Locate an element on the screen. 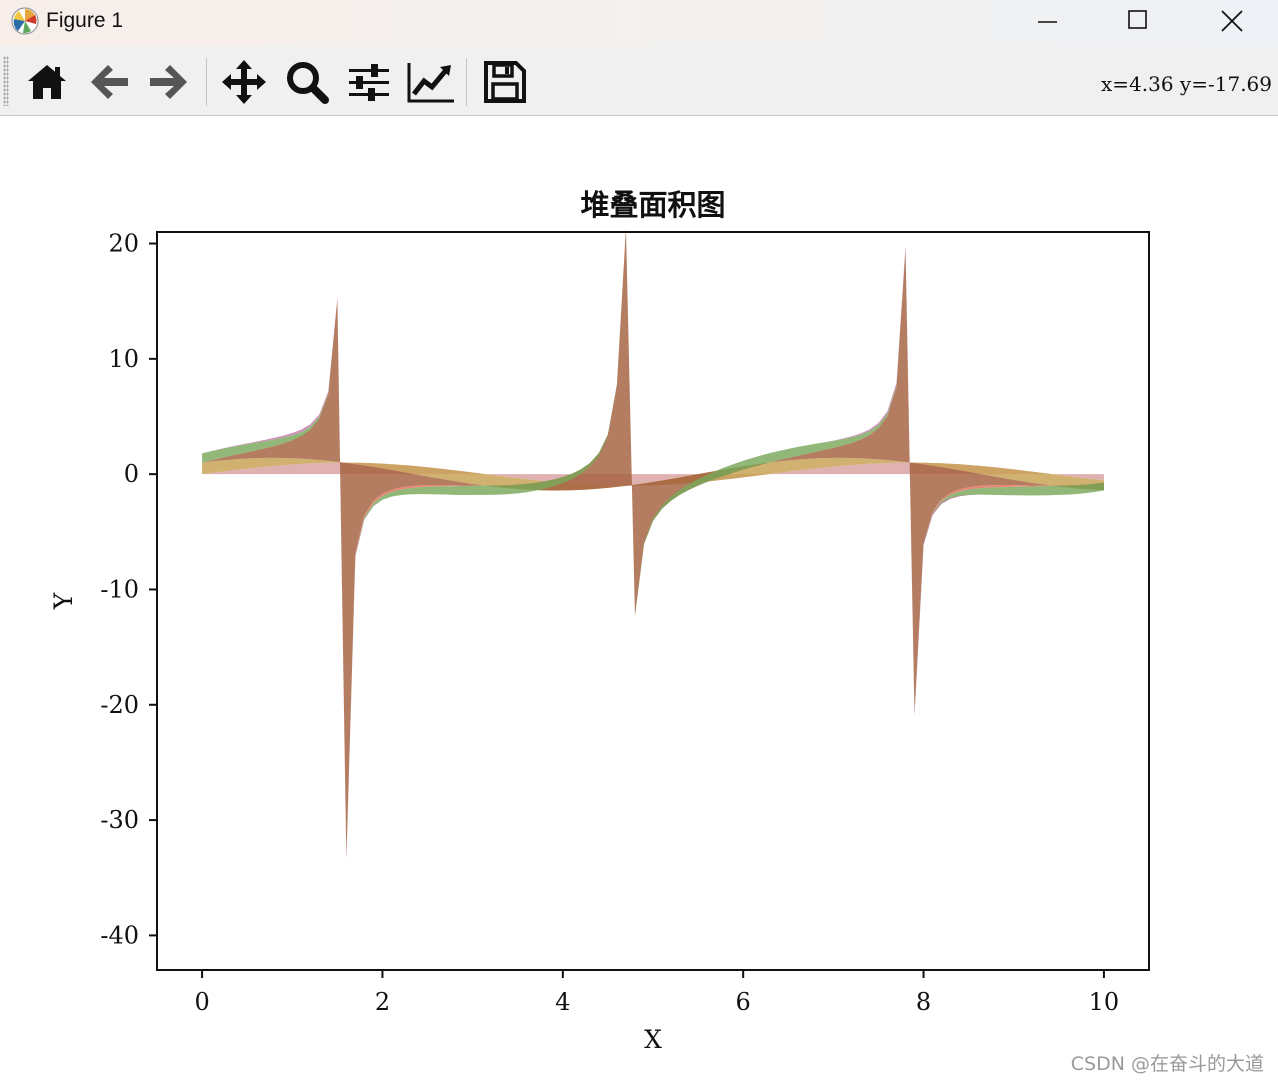 The width and height of the screenshot is (1278, 1082). arrow-left-icon is located at coordinates (109, 82).